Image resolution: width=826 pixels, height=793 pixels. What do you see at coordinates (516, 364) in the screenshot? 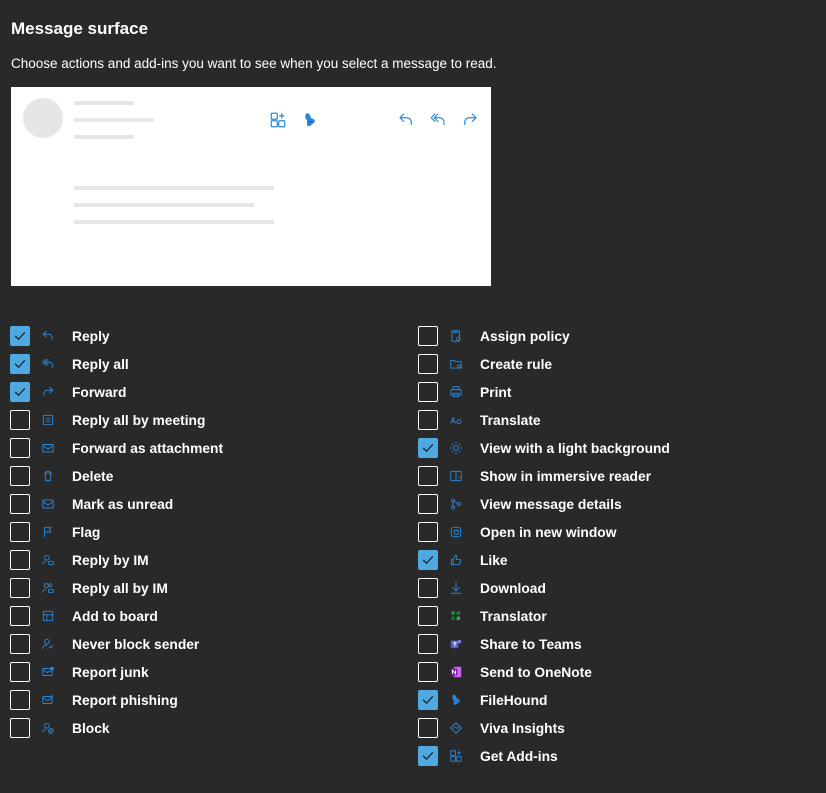
I see `option-label: Create rule` at bounding box center [516, 364].